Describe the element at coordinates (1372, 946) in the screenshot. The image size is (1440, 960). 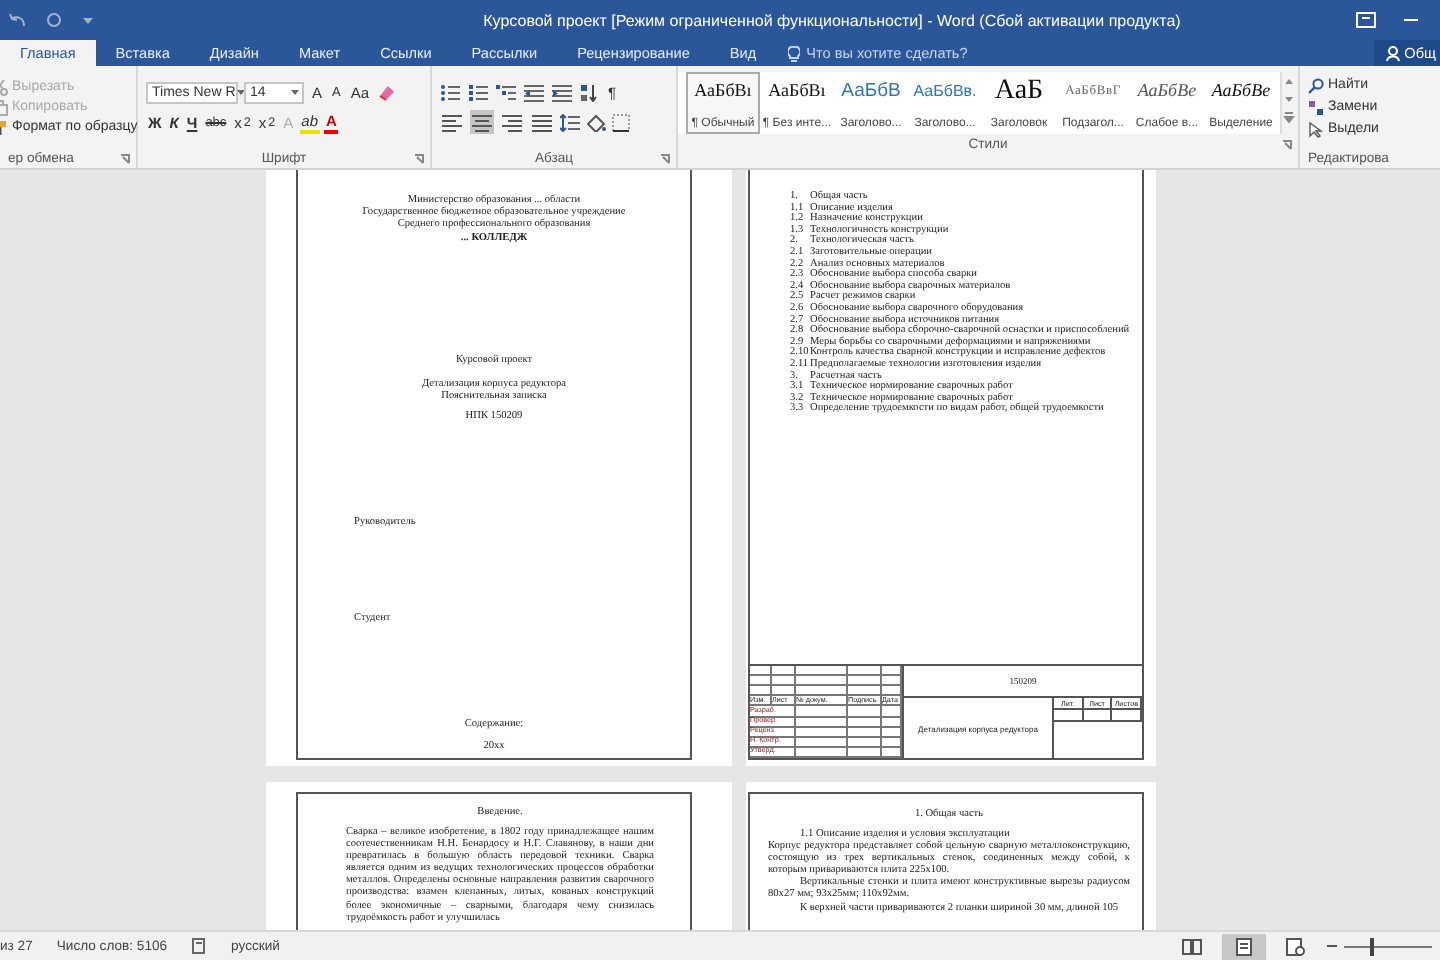
I see `zoom-thumb` at that location.